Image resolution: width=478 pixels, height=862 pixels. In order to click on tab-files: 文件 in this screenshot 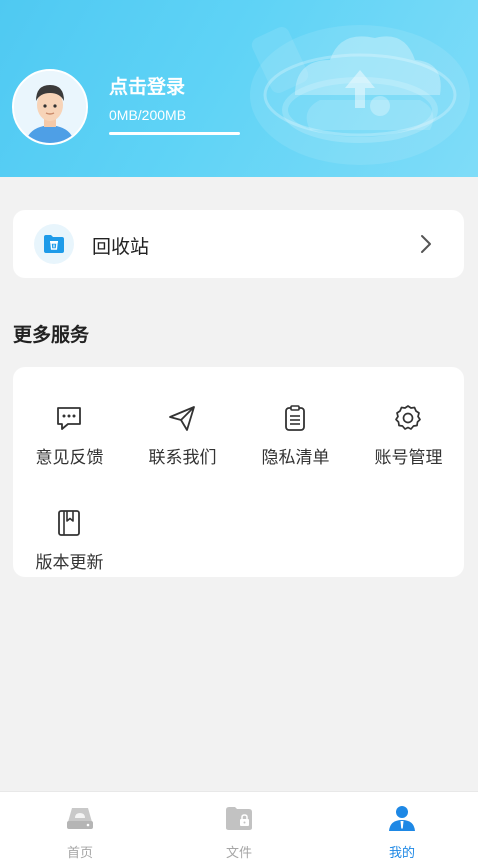, I will do `click(239, 827)`.